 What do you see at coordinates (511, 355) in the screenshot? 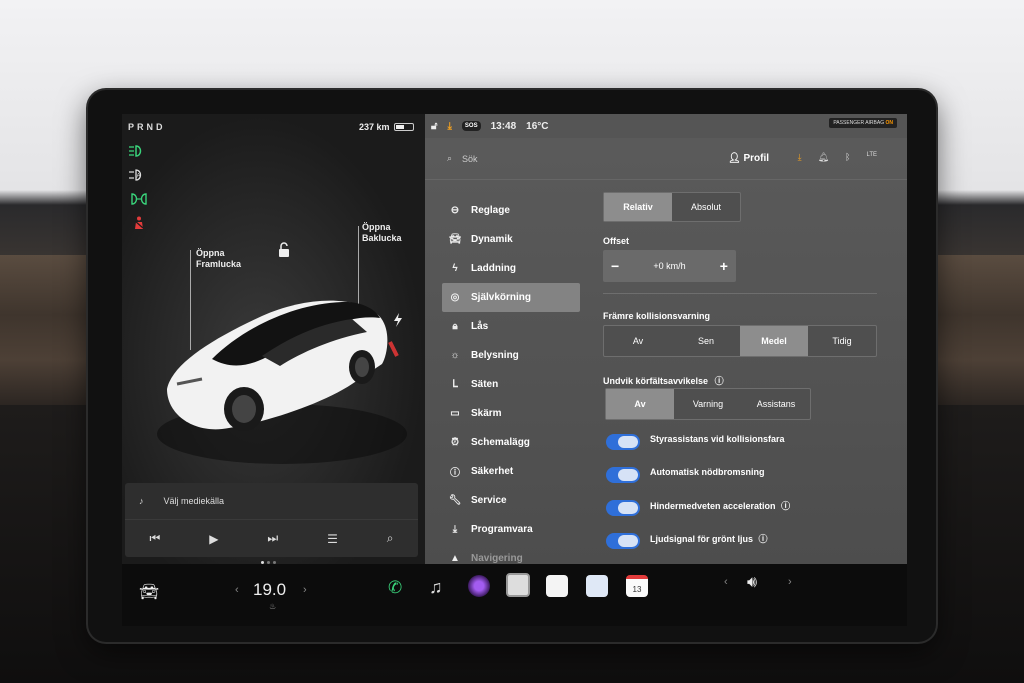
I see `menu-item-belysning: ☼ Belysning` at bounding box center [511, 355].